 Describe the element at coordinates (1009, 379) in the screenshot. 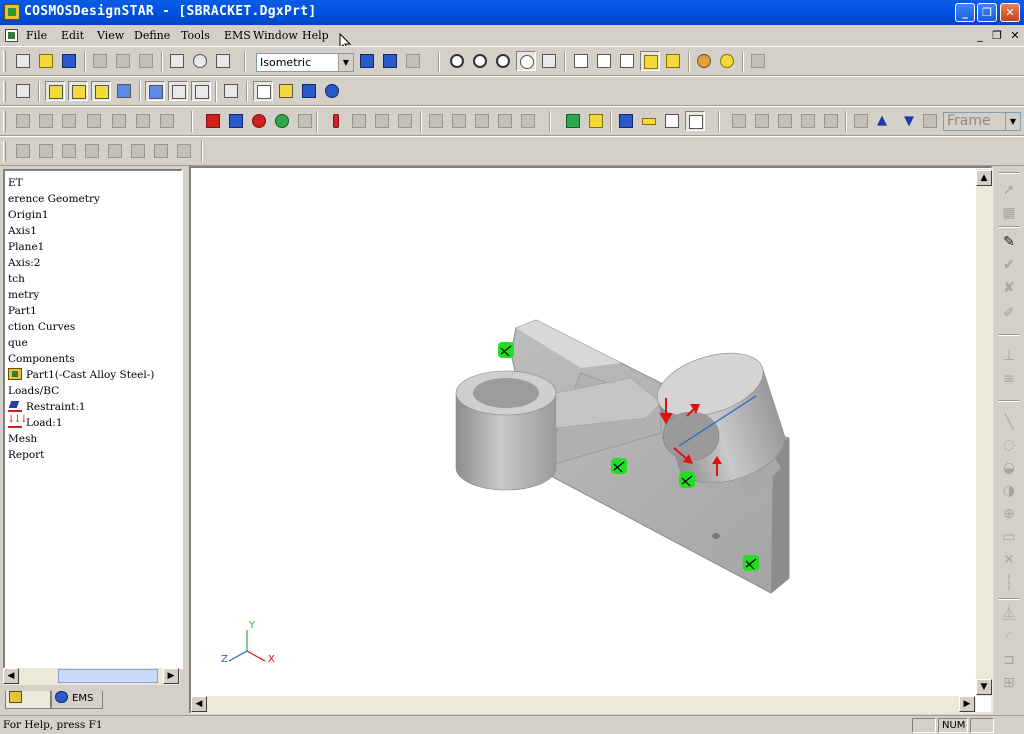

I see `relation-icon: ≡` at that location.